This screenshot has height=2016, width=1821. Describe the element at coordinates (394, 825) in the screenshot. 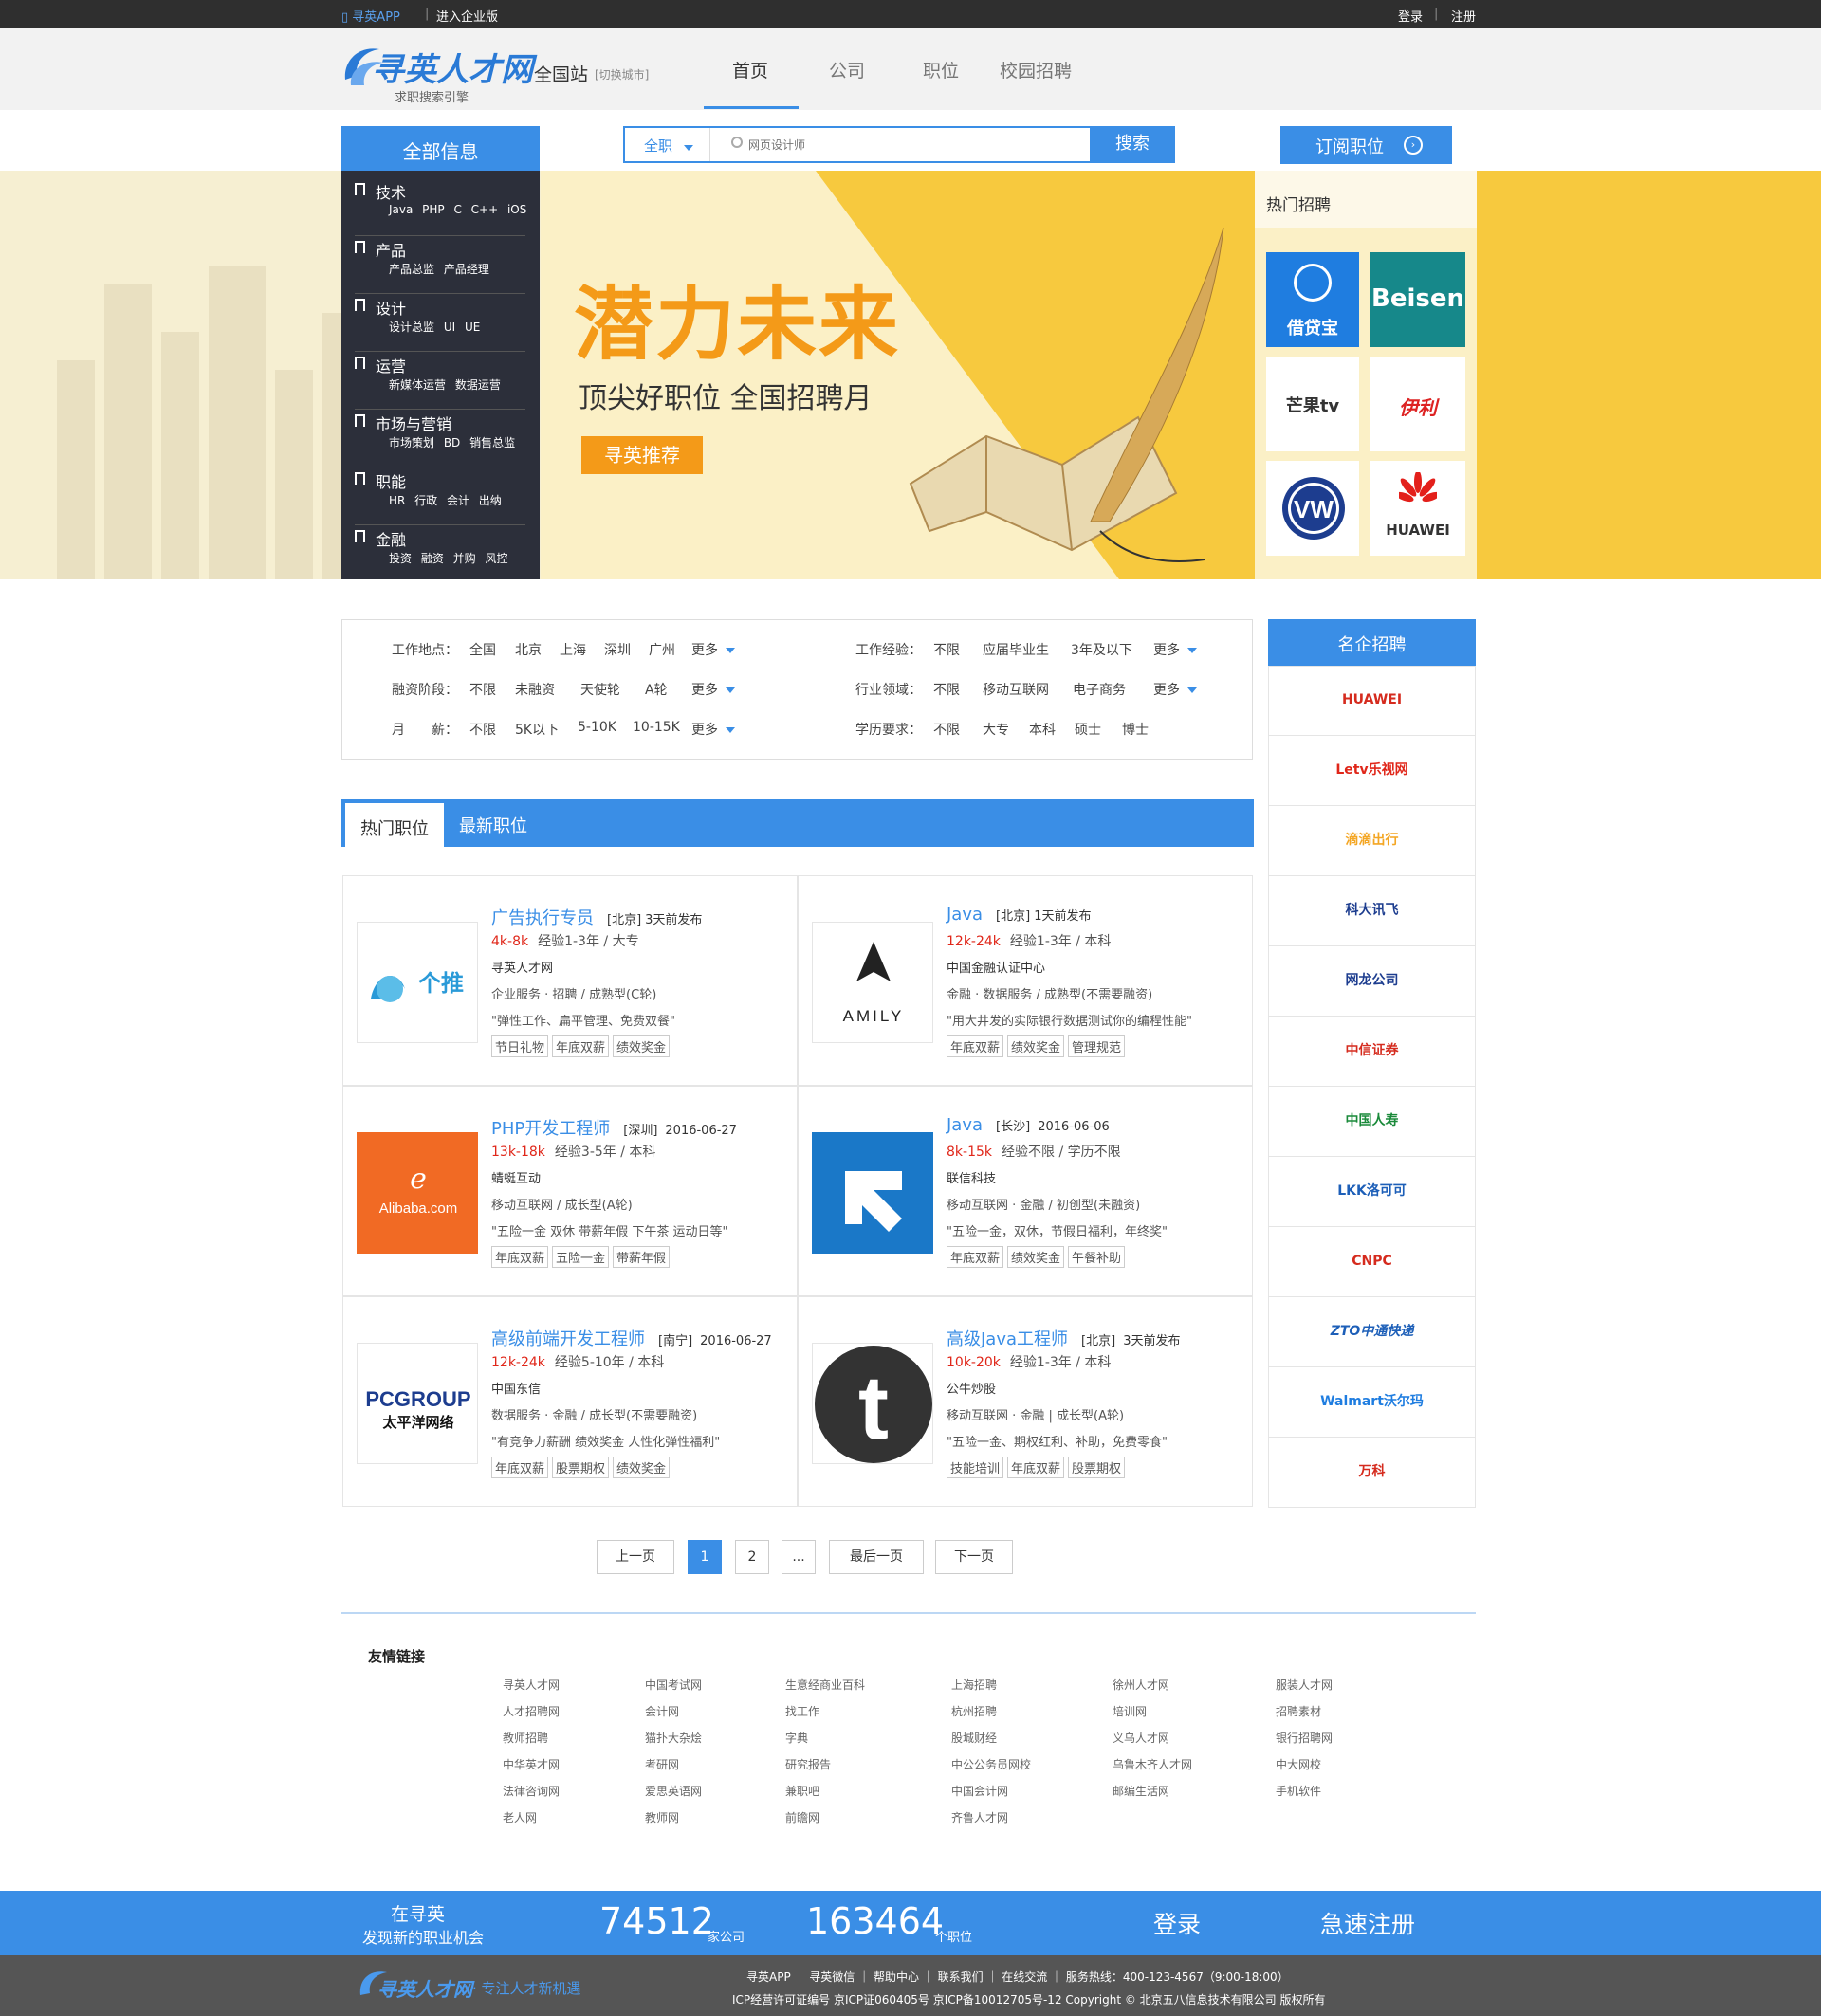

I see `tab-hot-jobs: 热门职位` at that location.